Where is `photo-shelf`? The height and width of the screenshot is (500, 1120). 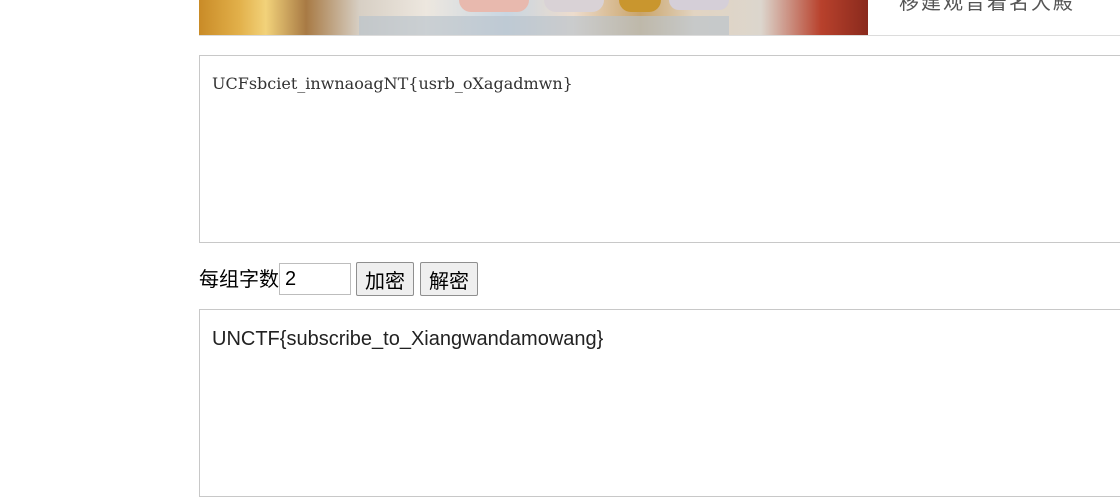 photo-shelf is located at coordinates (544, 25).